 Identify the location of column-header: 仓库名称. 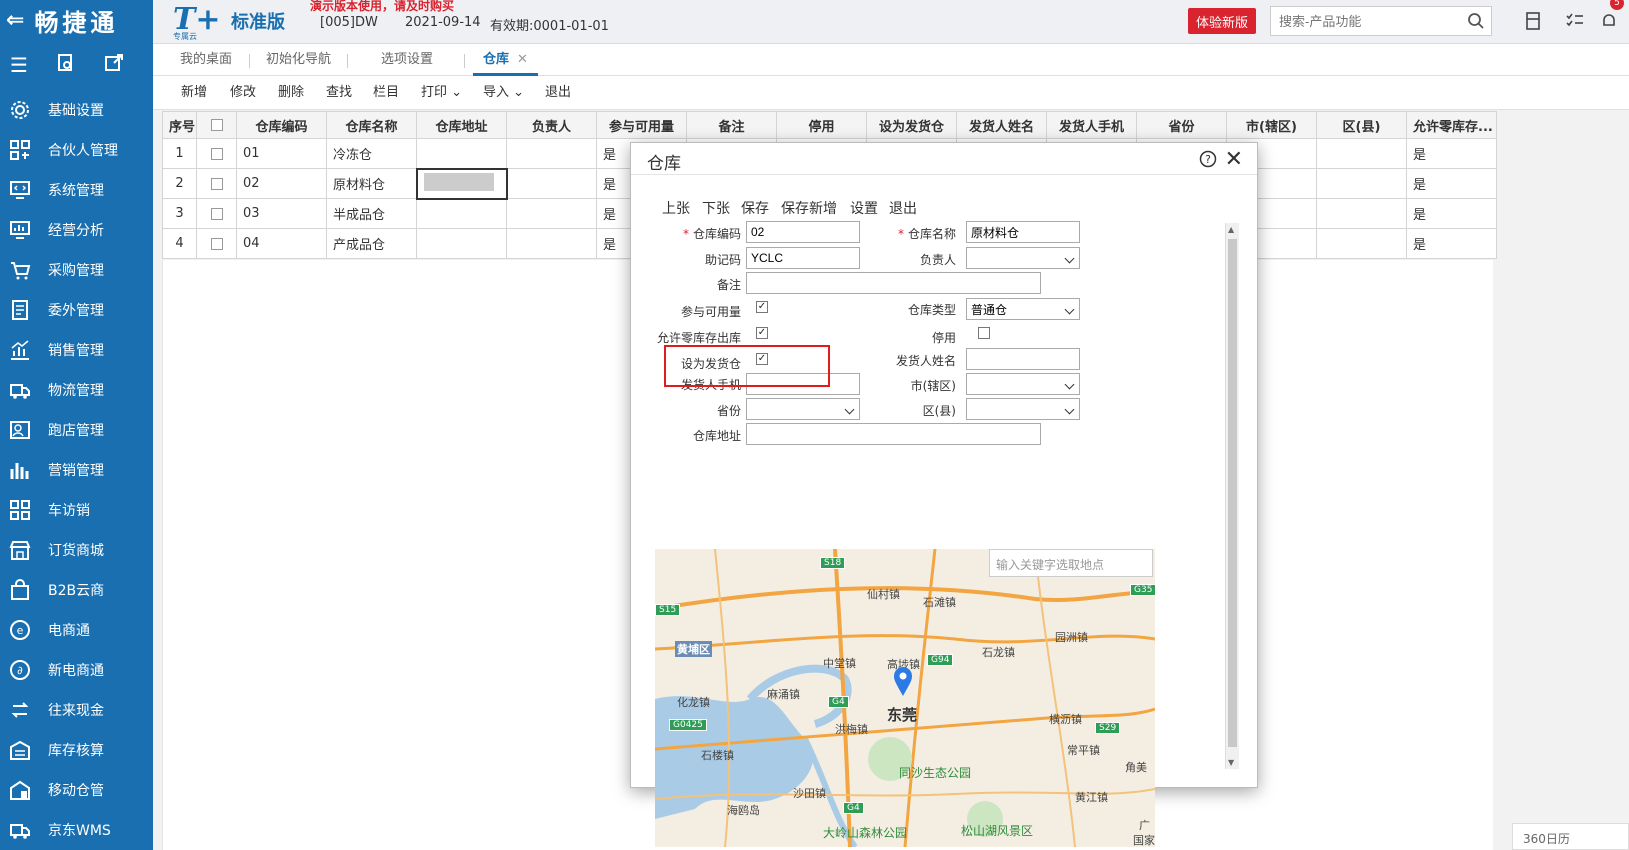
(371, 125).